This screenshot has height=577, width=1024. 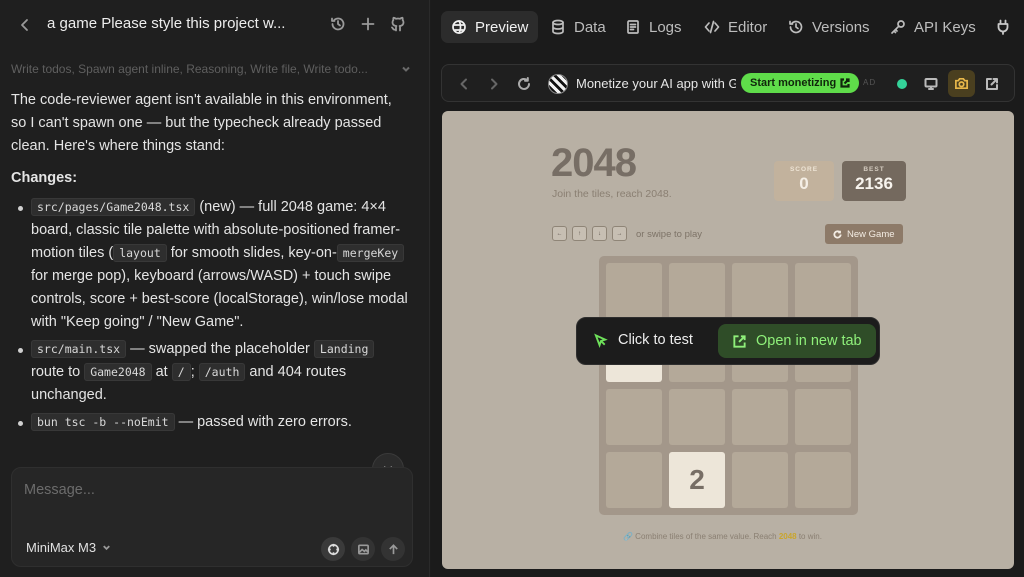 What do you see at coordinates (804, 183) in the screenshot?
I see `score-value: 0` at bounding box center [804, 183].